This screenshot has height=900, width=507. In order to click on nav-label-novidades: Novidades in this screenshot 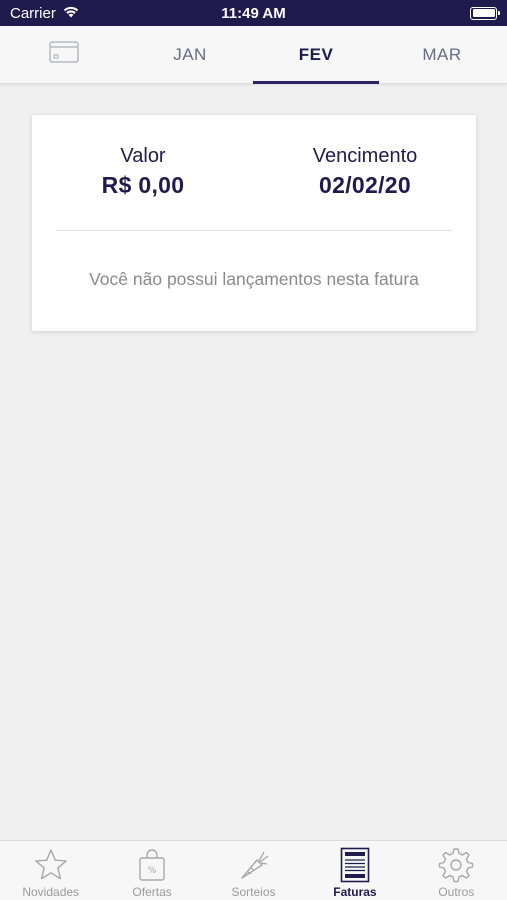, I will do `click(51, 892)`.